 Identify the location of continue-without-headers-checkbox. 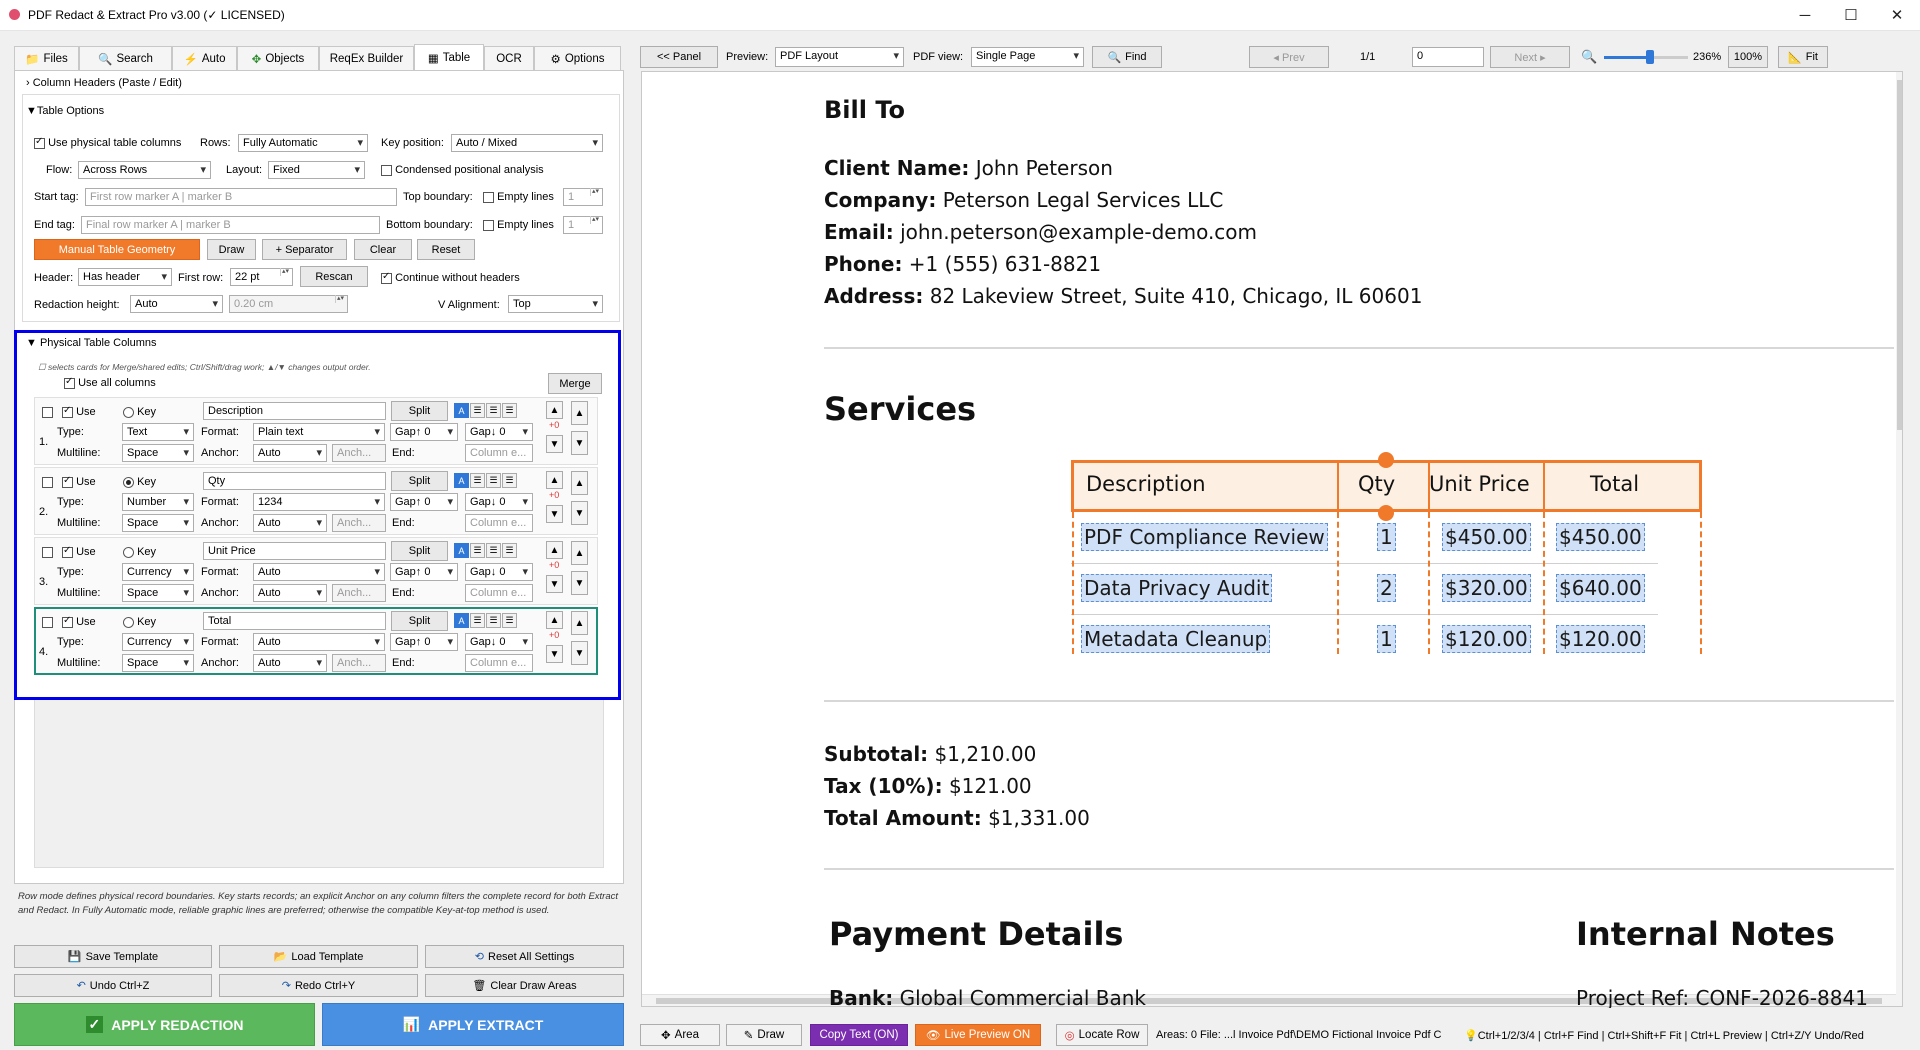
(386, 277).